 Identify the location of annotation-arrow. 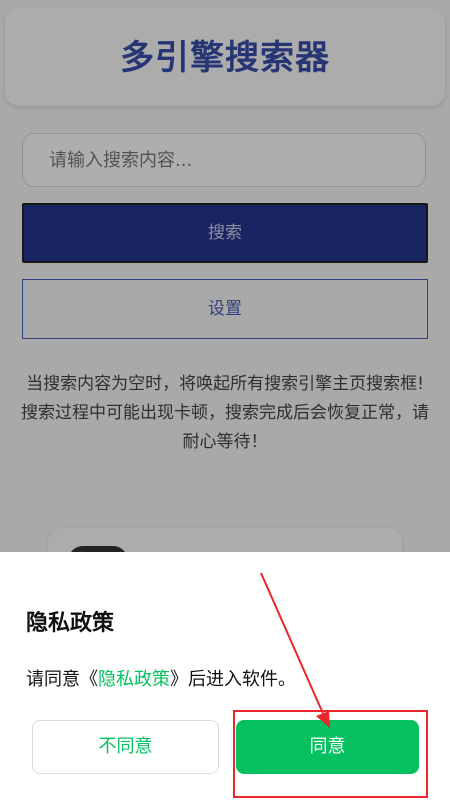
(295, 650).